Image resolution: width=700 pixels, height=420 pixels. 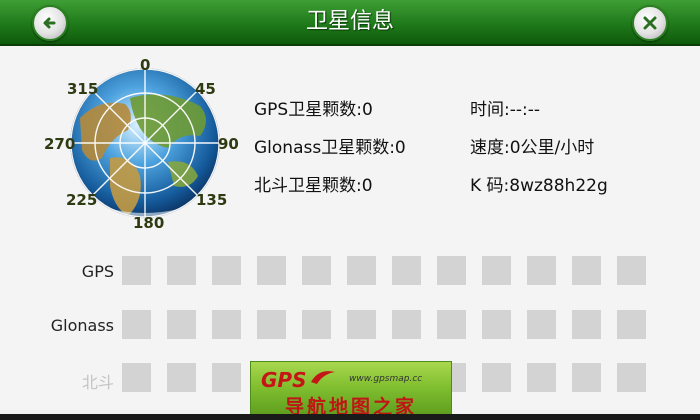 I want to click on gps-satellite-count: GPS卫星颗数:0, so click(x=313, y=110).